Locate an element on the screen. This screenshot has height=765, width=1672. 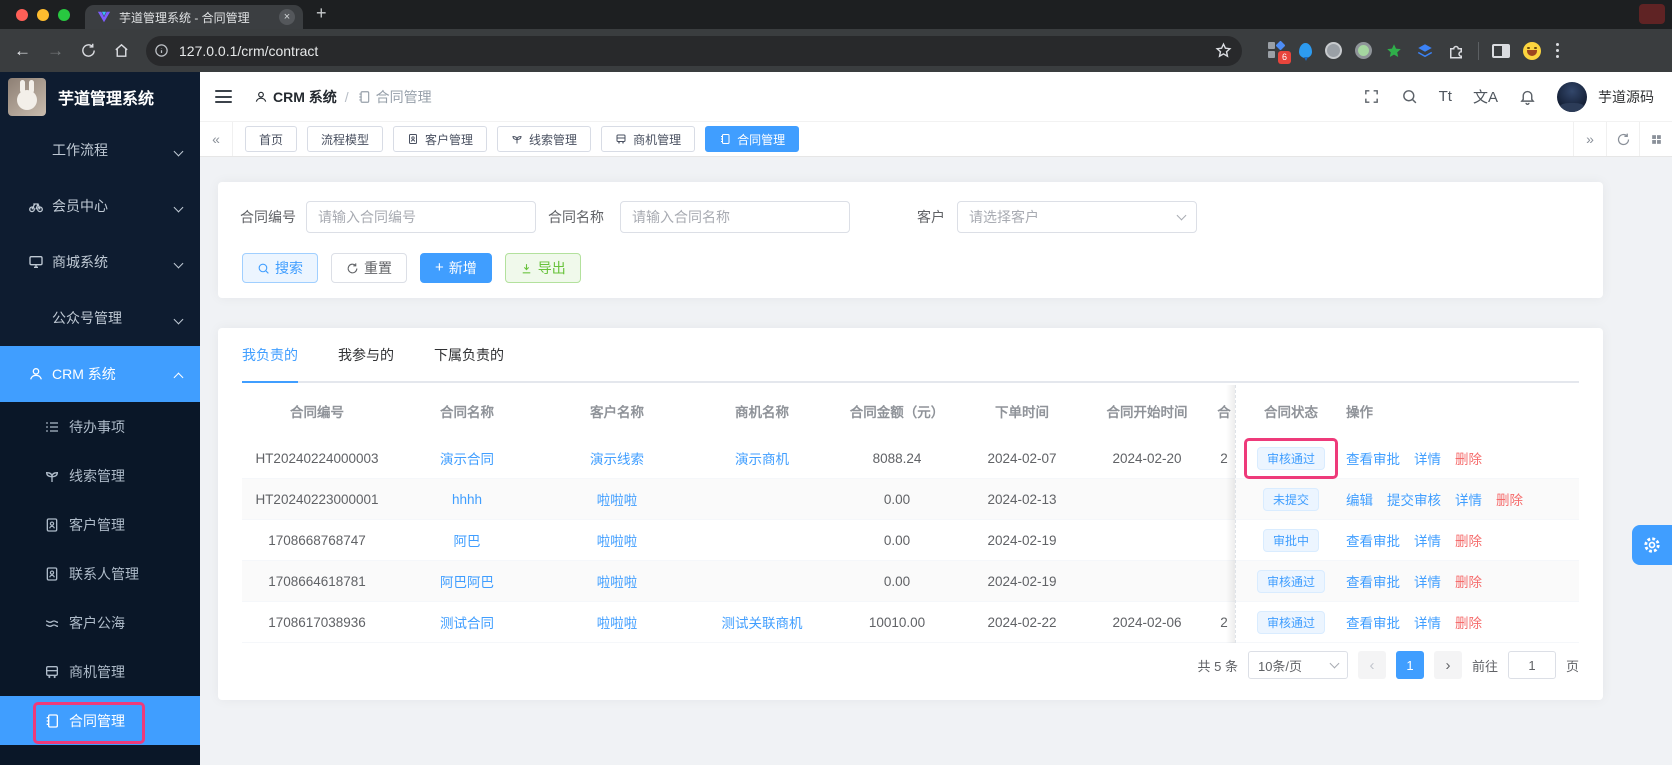
business-name-link: 测试关联商机 is located at coordinates (762, 622).